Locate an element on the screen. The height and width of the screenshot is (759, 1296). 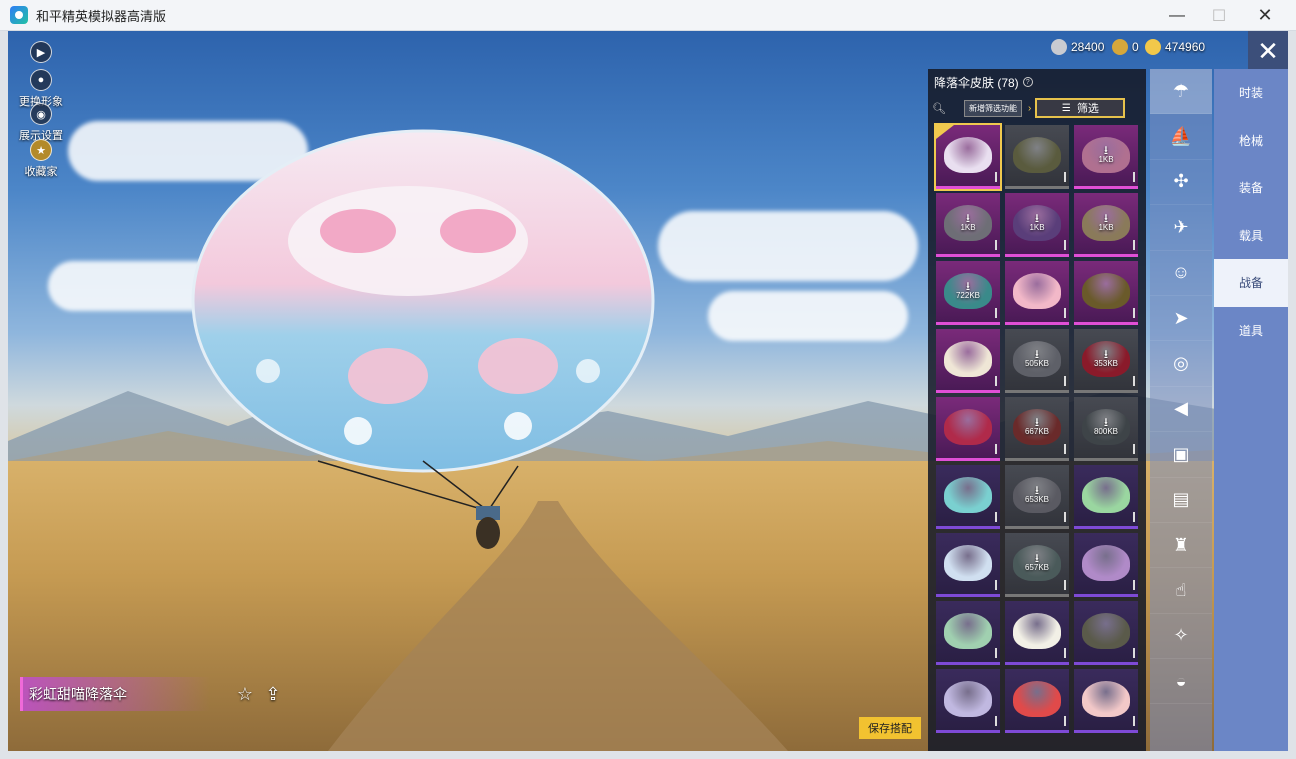
skin-item: ⭳ 353KB is located at coordinates (1106, 361).